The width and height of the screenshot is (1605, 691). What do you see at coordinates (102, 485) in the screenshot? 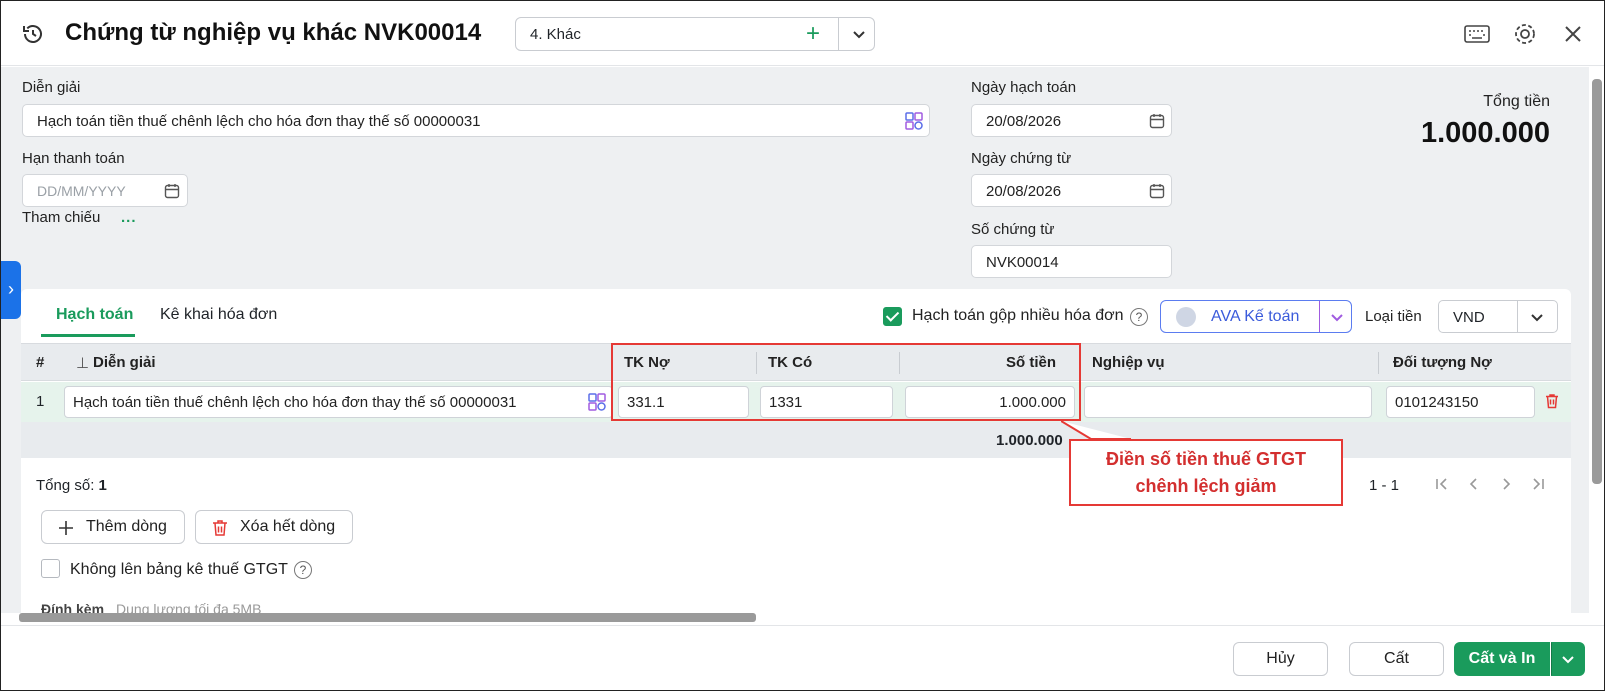
I see `tong-so-value: 1` at bounding box center [102, 485].